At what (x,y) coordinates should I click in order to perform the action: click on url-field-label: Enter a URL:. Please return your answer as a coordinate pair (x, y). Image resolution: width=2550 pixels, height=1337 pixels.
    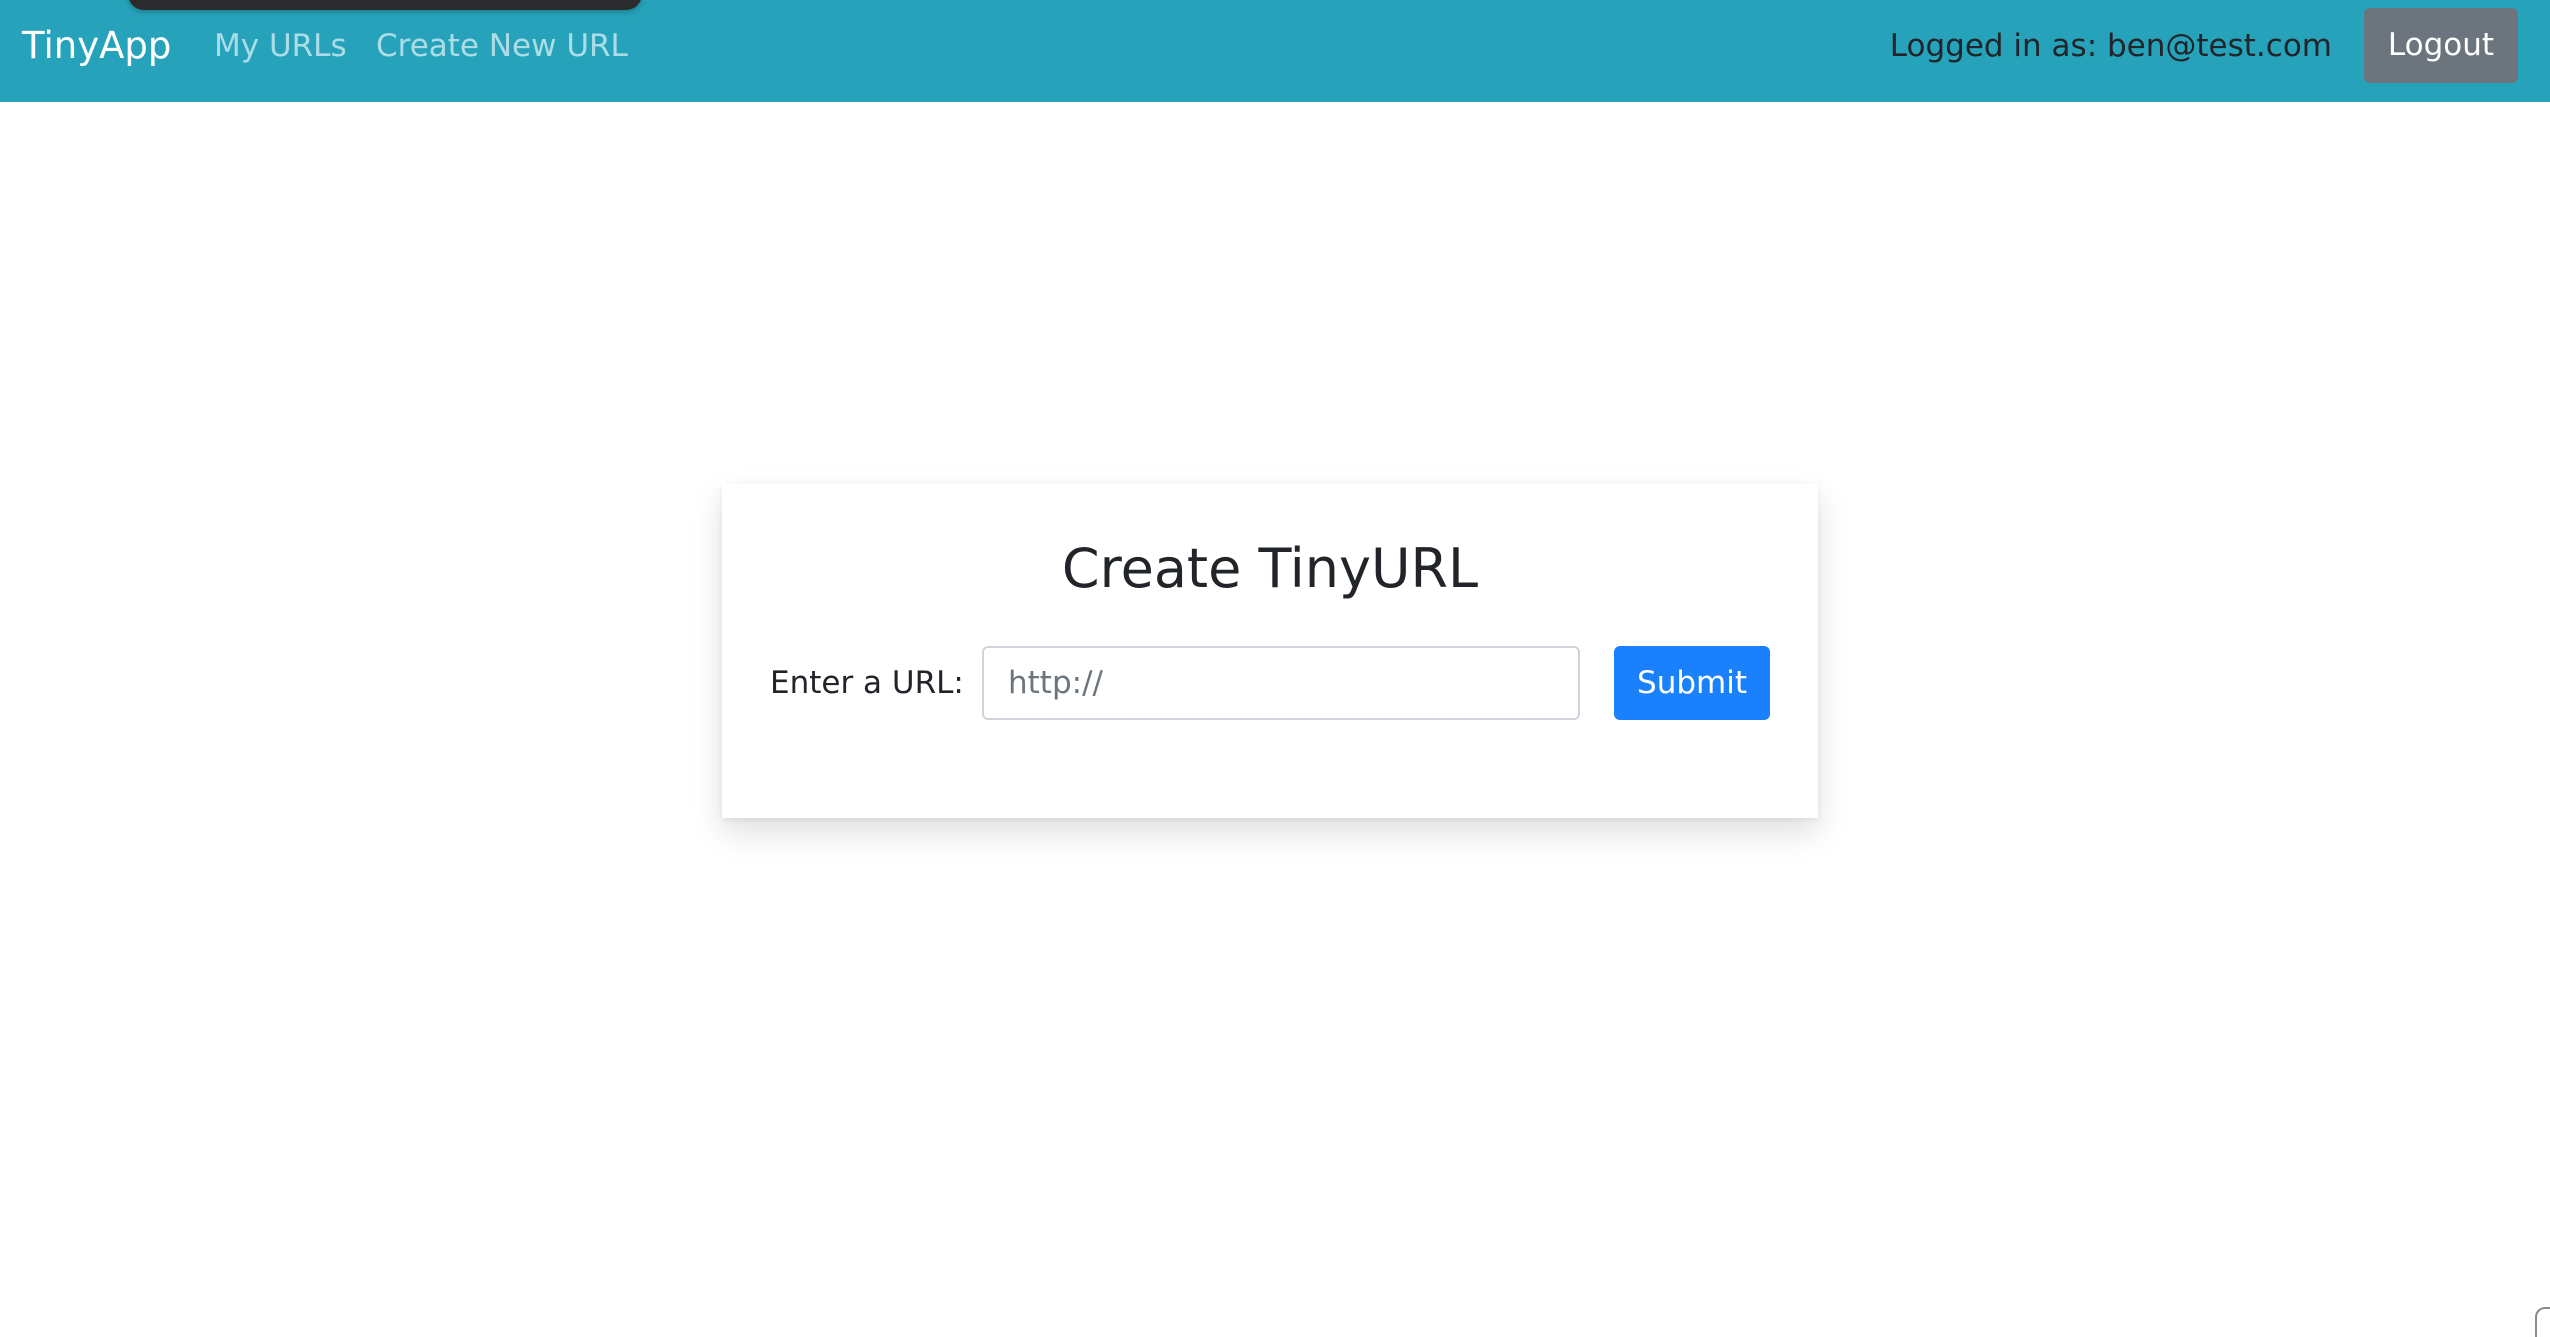
    Looking at the image, I should click on (867, 683).